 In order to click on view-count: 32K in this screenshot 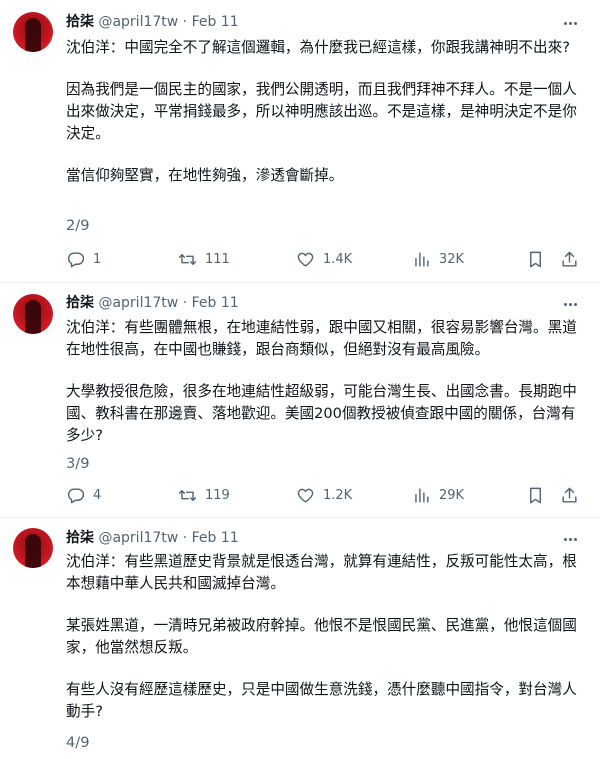, I will do `click(452, 259)`.